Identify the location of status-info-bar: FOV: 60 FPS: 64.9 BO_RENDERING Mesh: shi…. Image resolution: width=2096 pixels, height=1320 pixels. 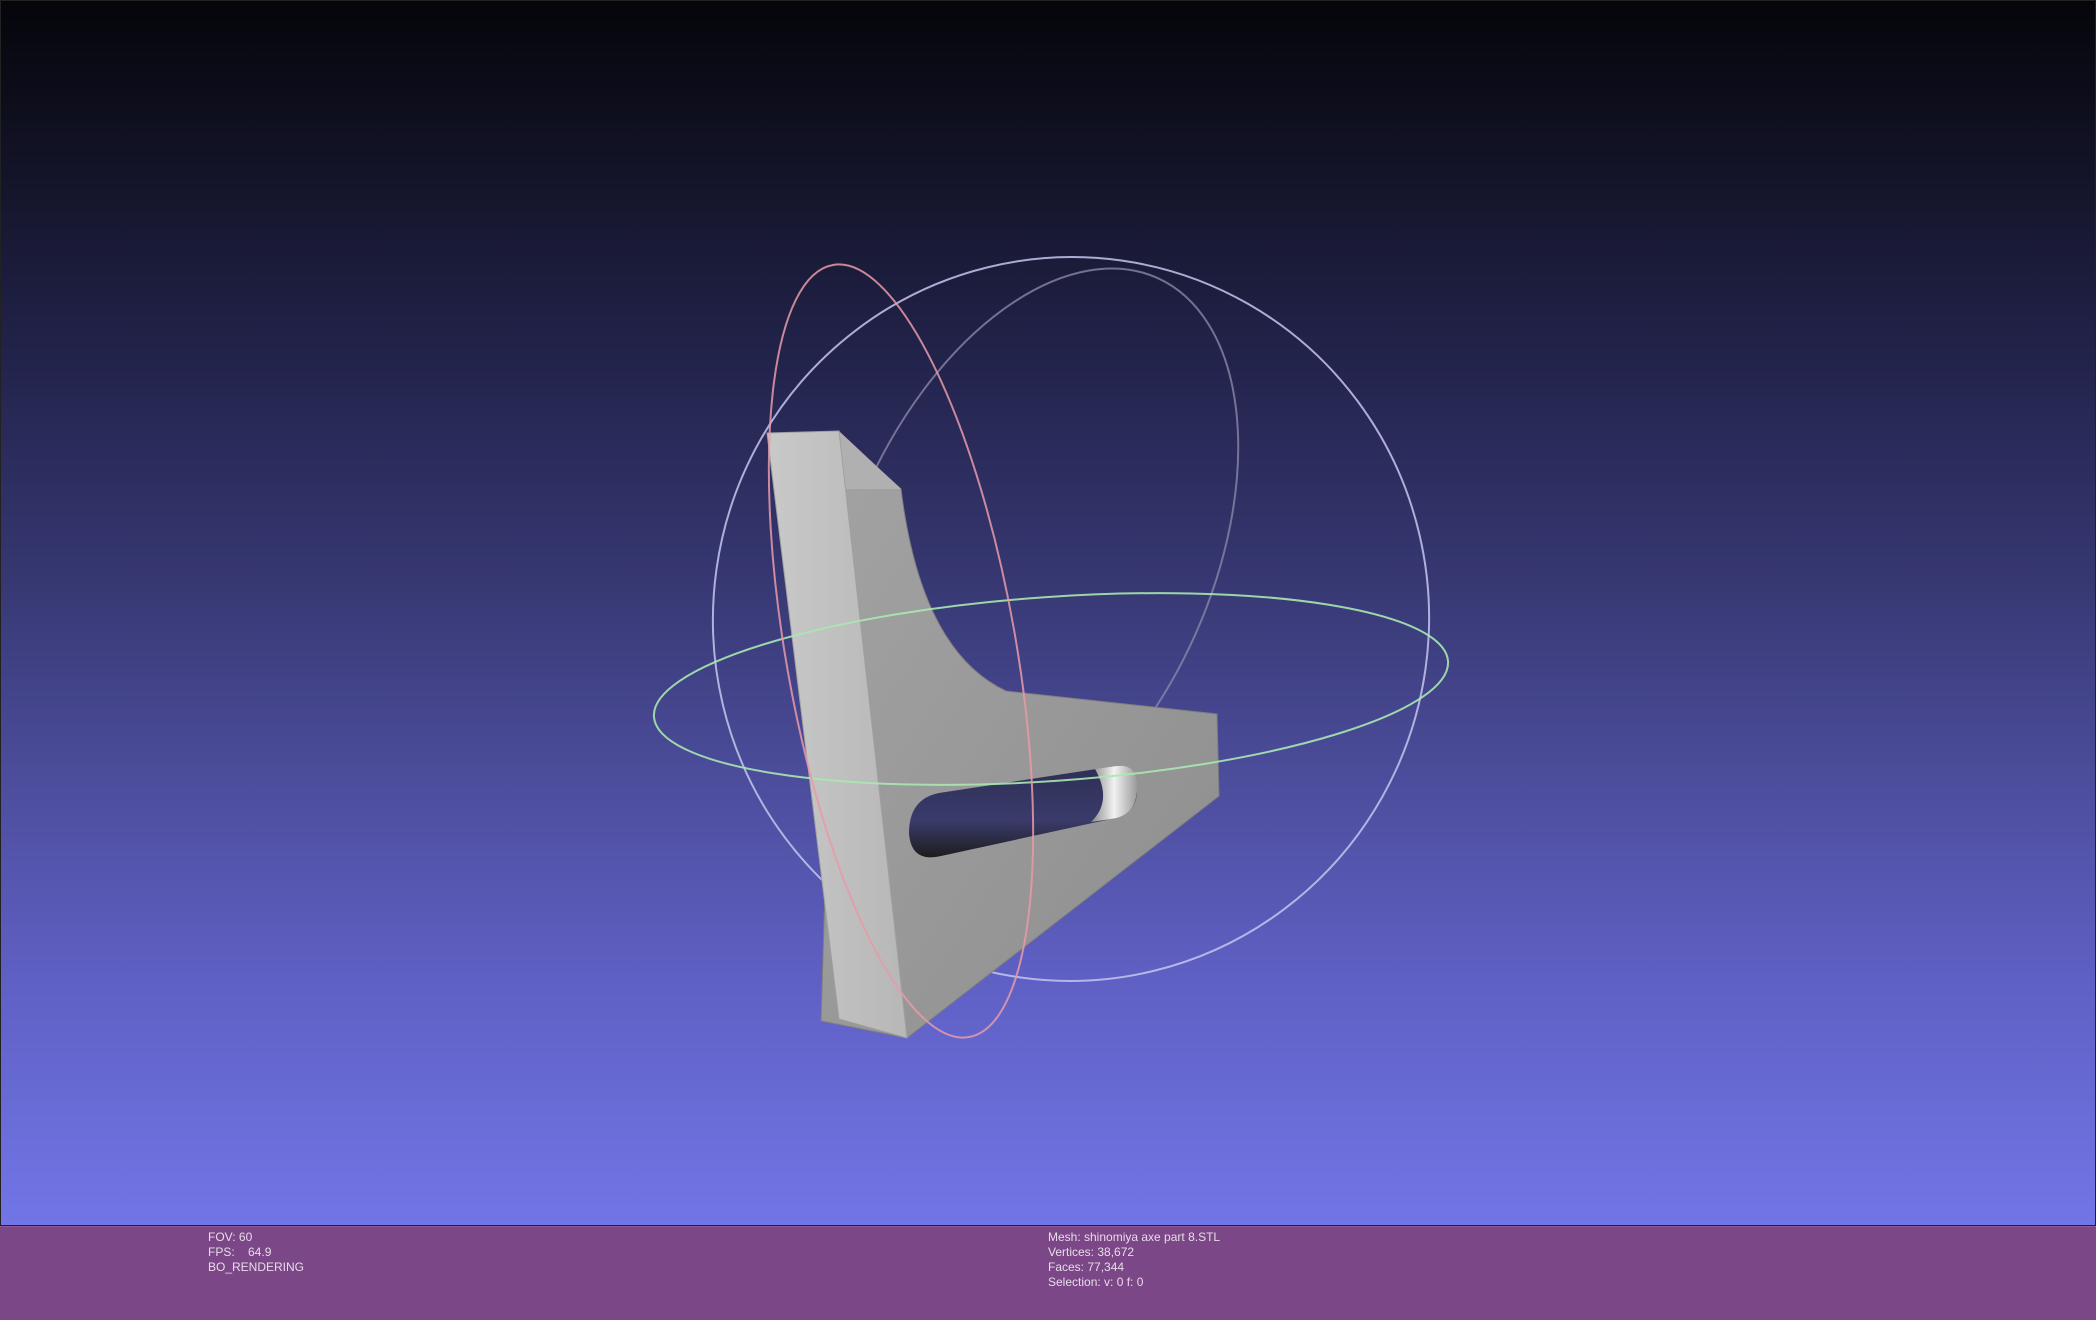
(1048, 1273).